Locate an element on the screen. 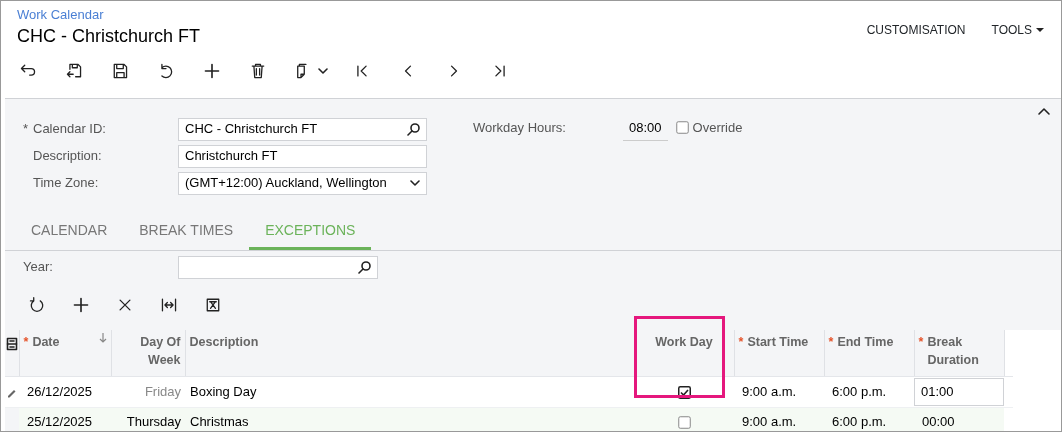  field-label: Description: is located at coordinates (67, 156).